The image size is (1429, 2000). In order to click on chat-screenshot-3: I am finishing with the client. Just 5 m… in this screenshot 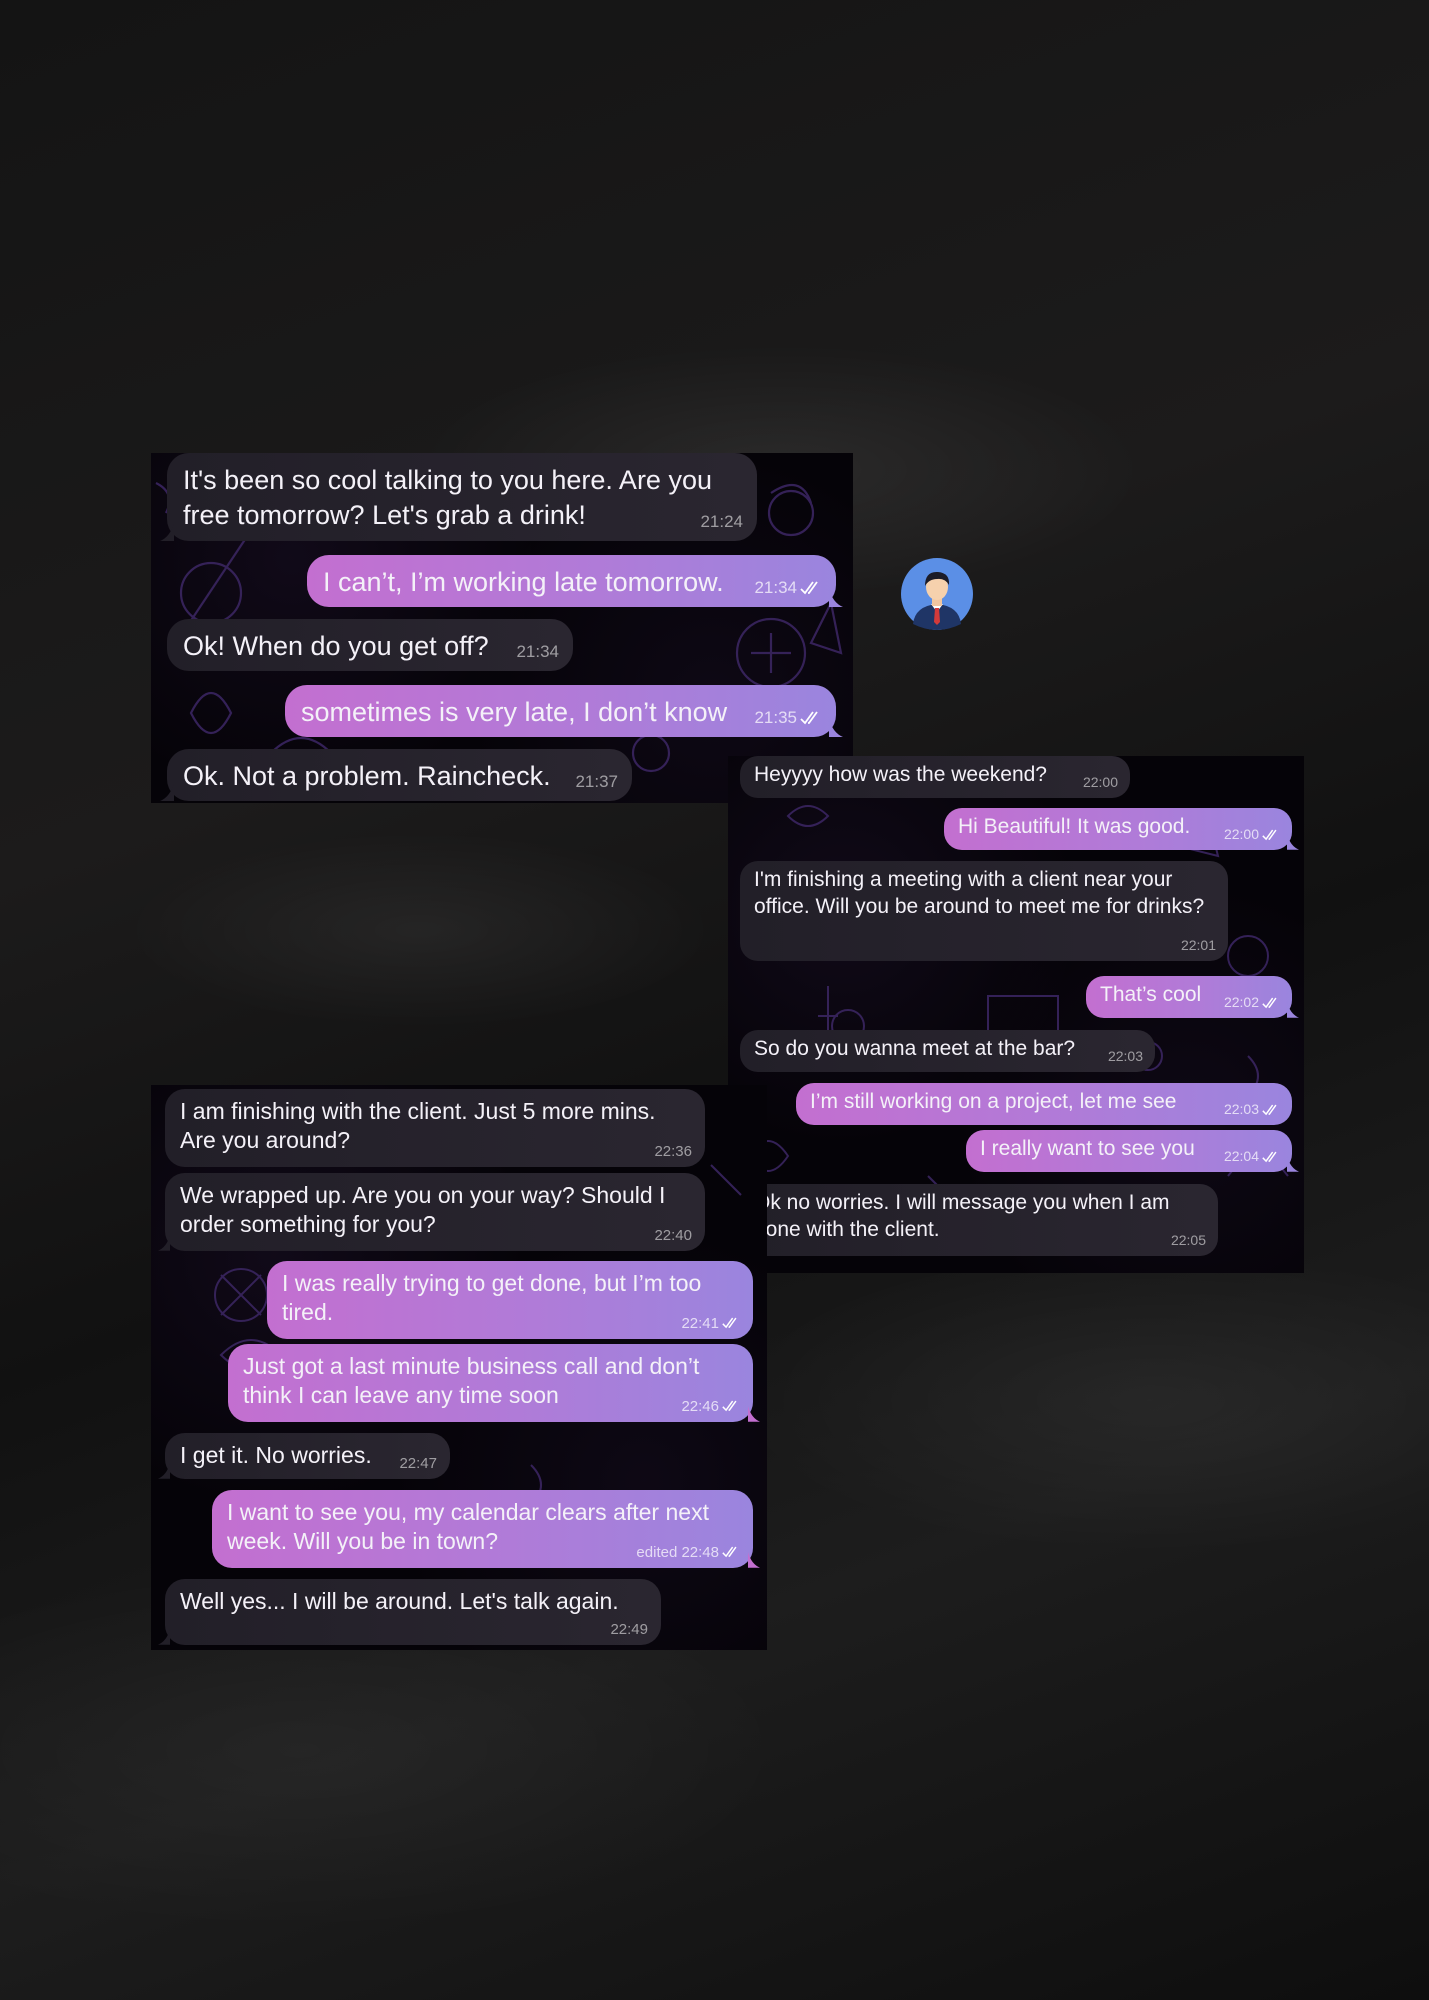, I will do `click(459, 1367)`.